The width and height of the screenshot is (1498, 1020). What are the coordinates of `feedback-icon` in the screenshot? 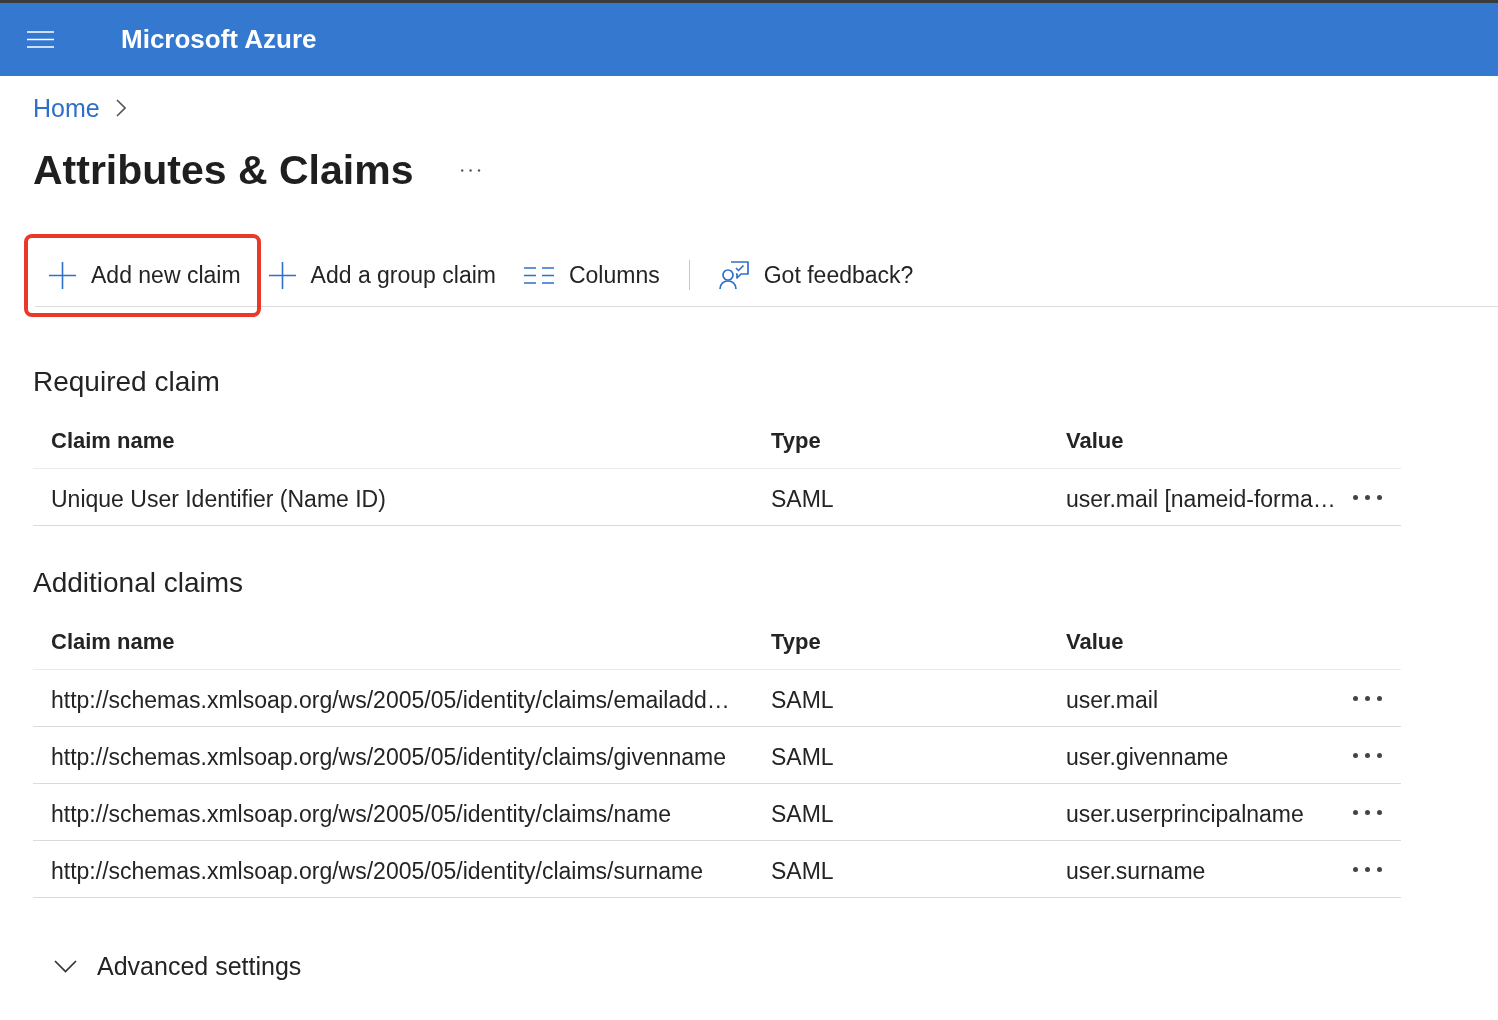 It's located at (733, 275).